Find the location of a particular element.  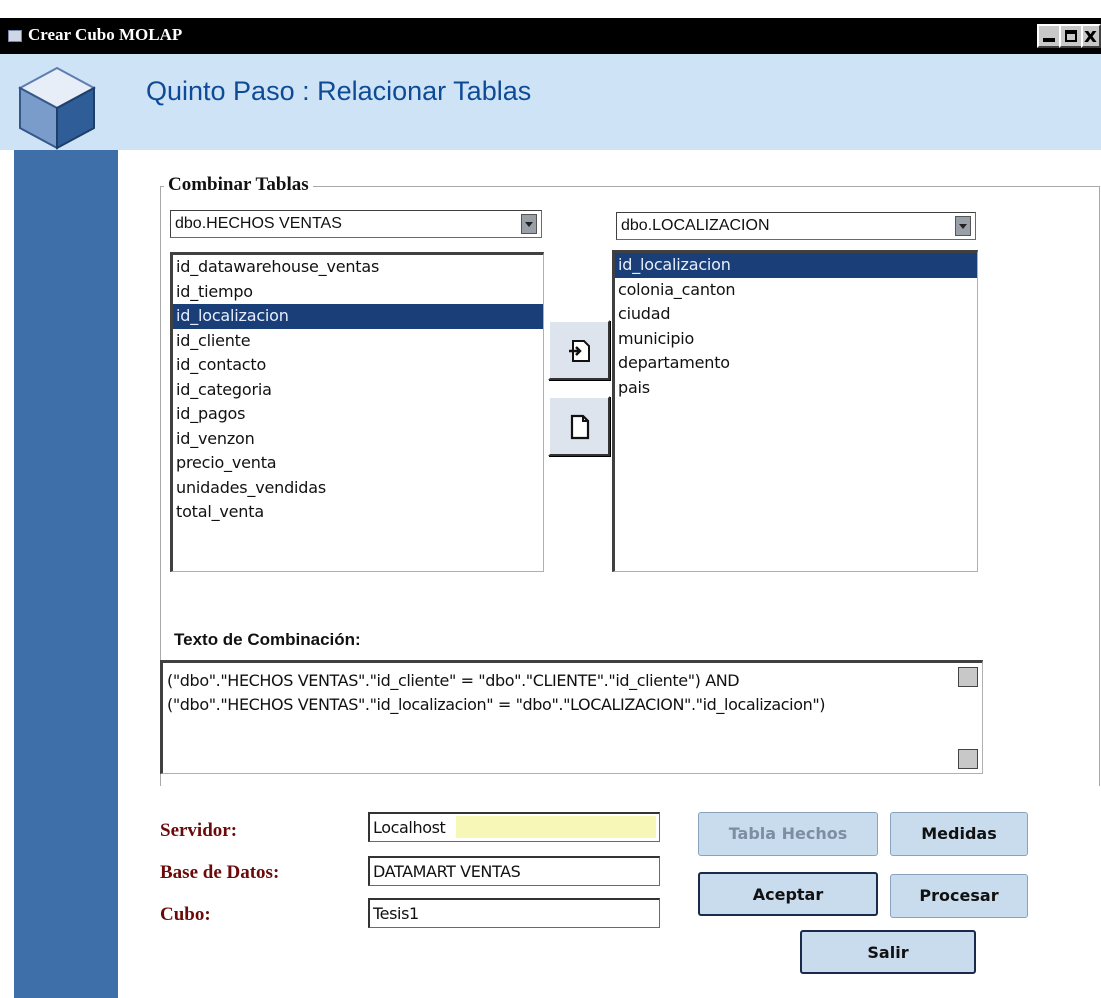

fact-table-button: Tabla Hechos is located at coordinates (788, 834).